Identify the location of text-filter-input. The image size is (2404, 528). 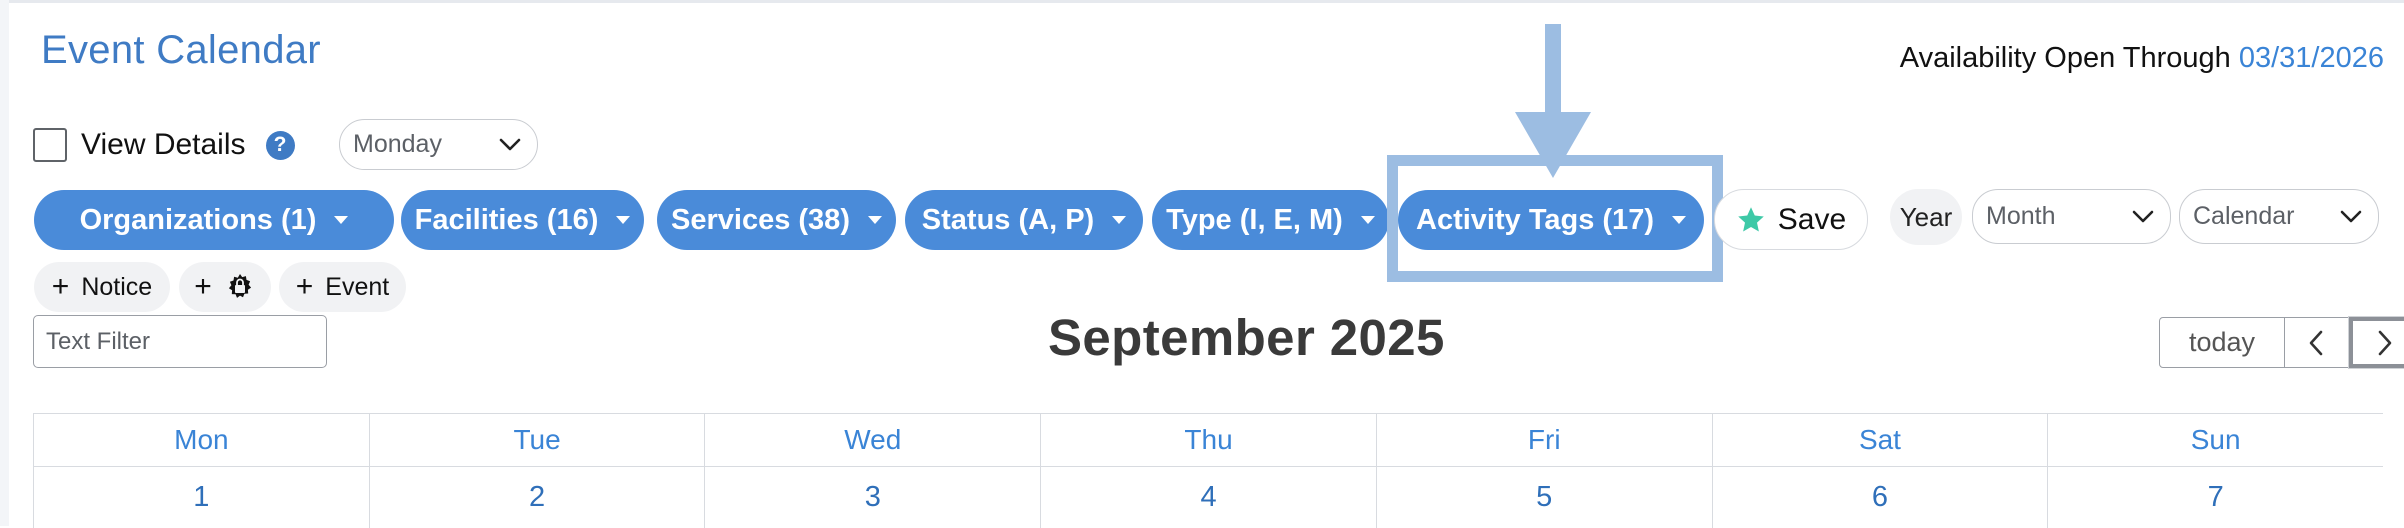
(180, 341).